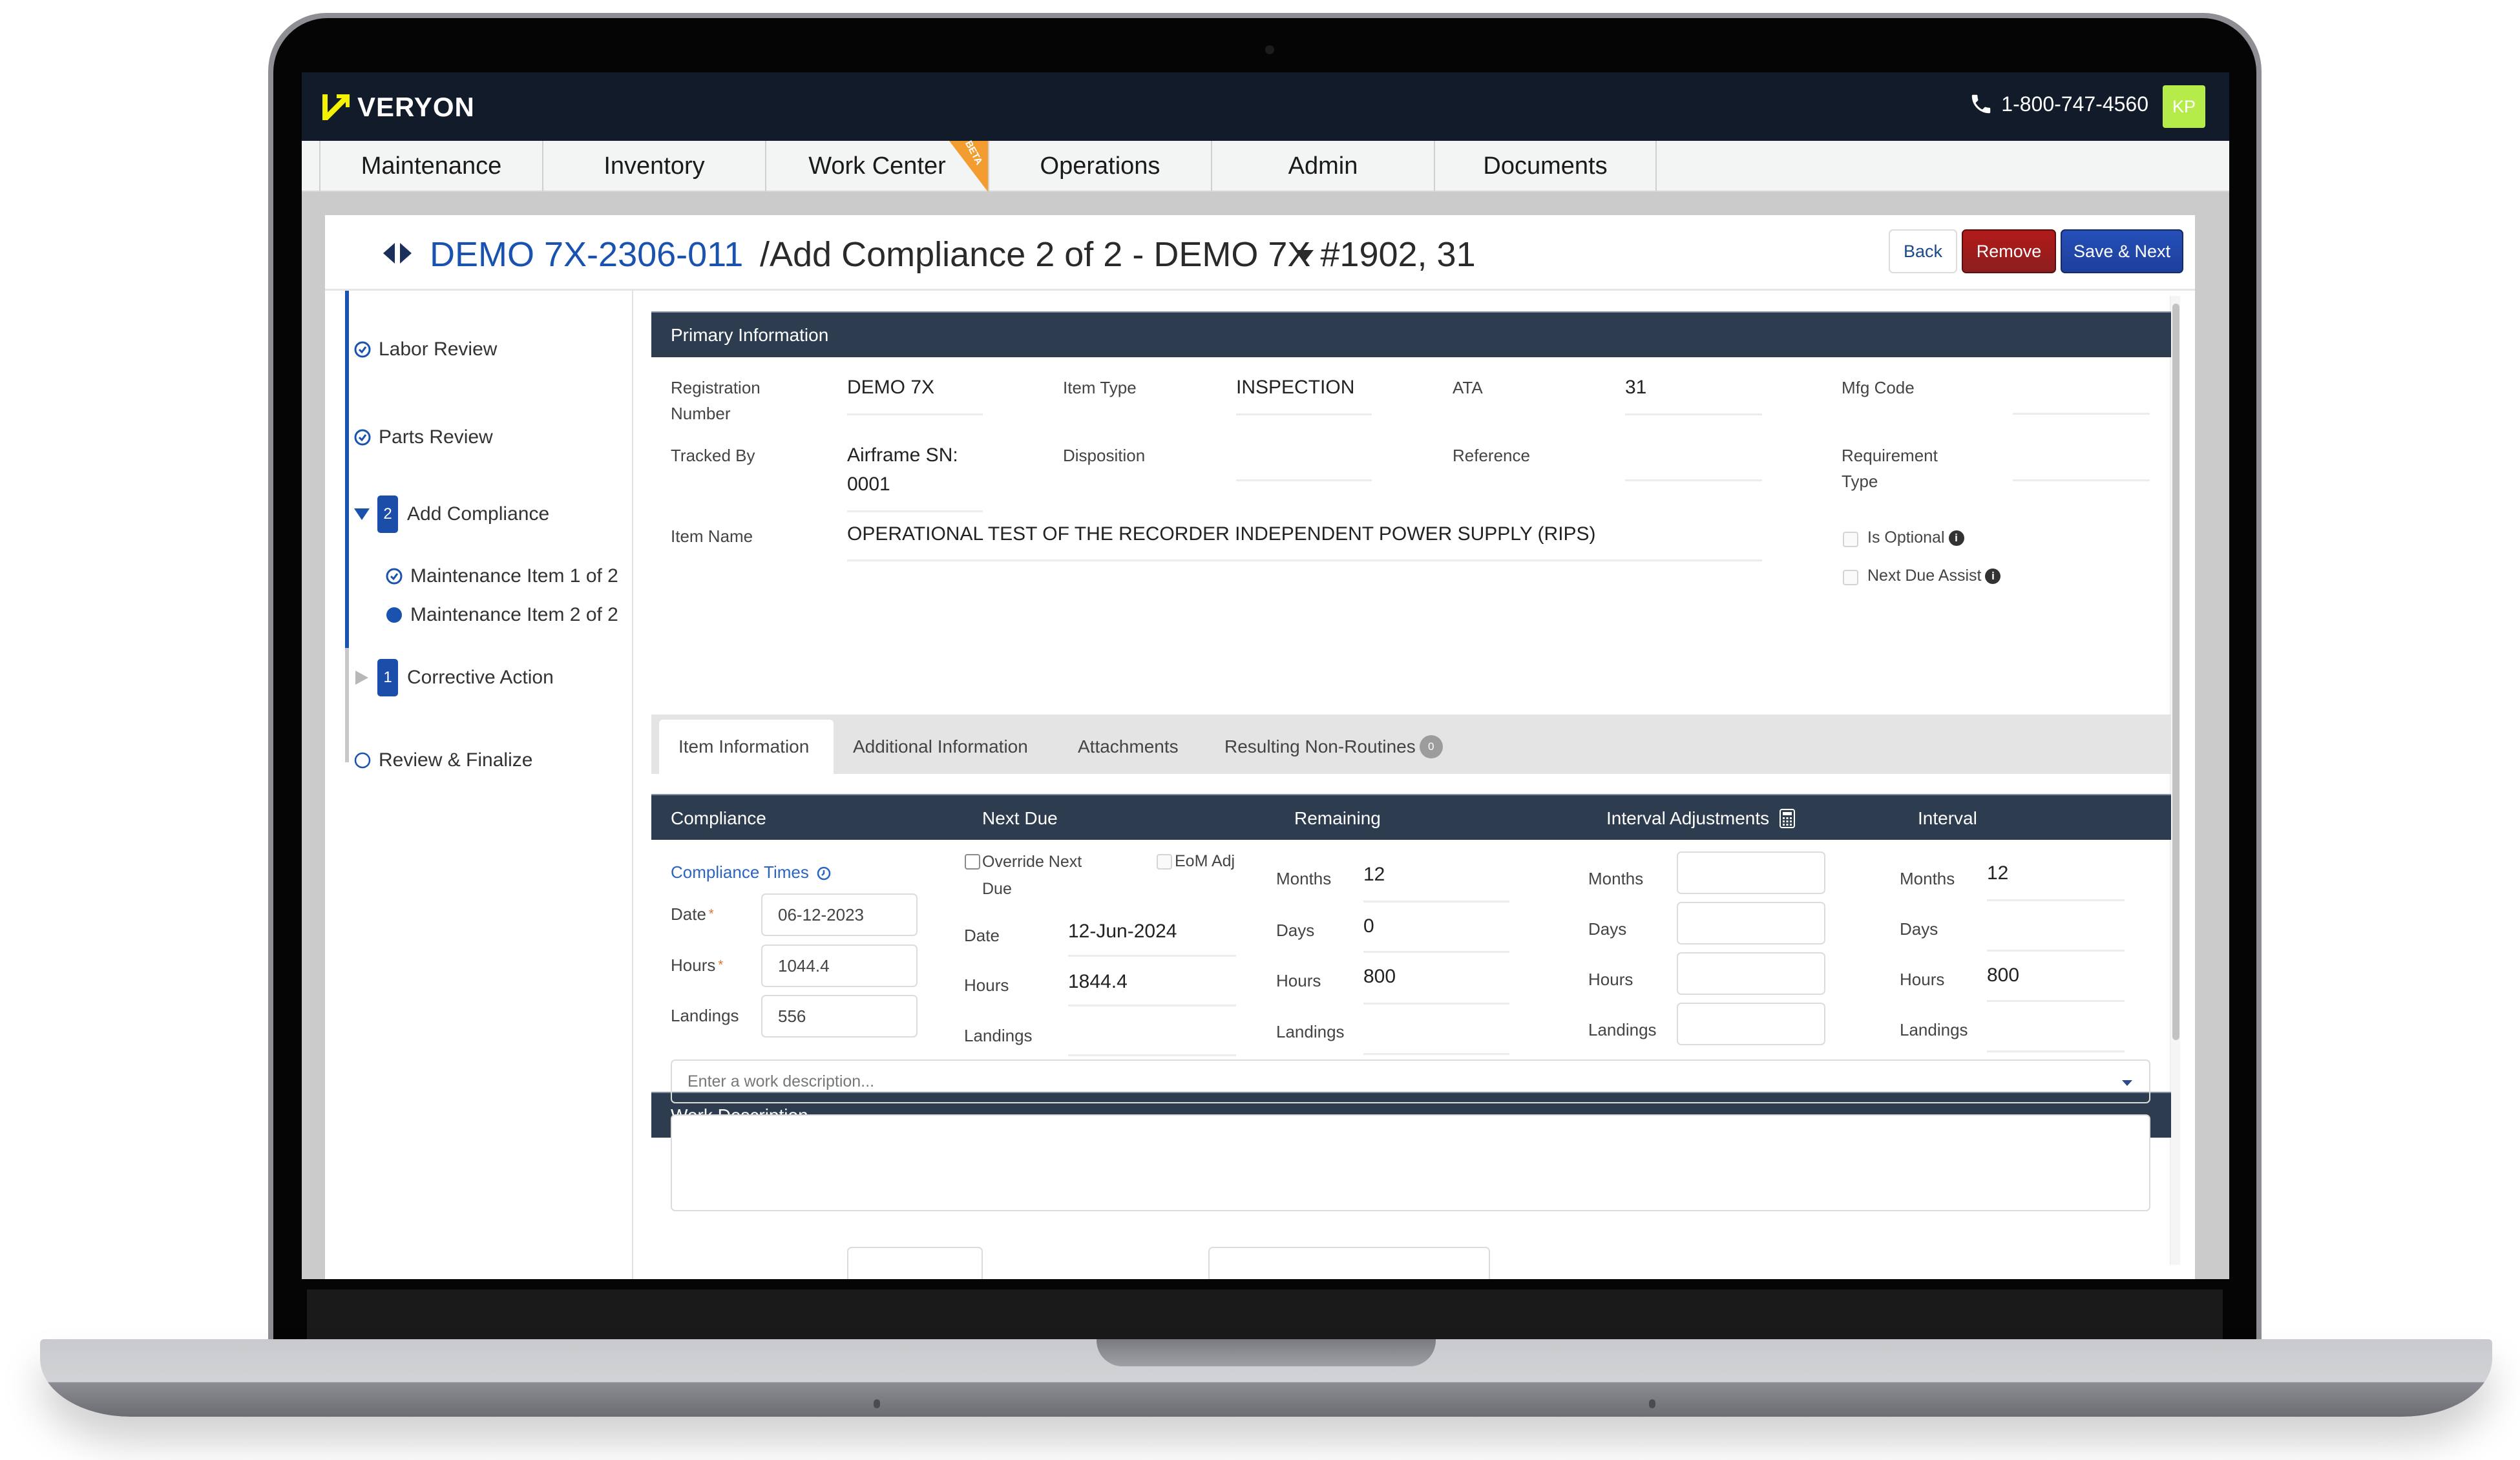 This screenshot has height=1460, width=2520. What do you see at coordinates (1122, 931) in the screenshot?
I see `next-due-date-value: 12-Jun-2024` at bounding box center [1122, 931].